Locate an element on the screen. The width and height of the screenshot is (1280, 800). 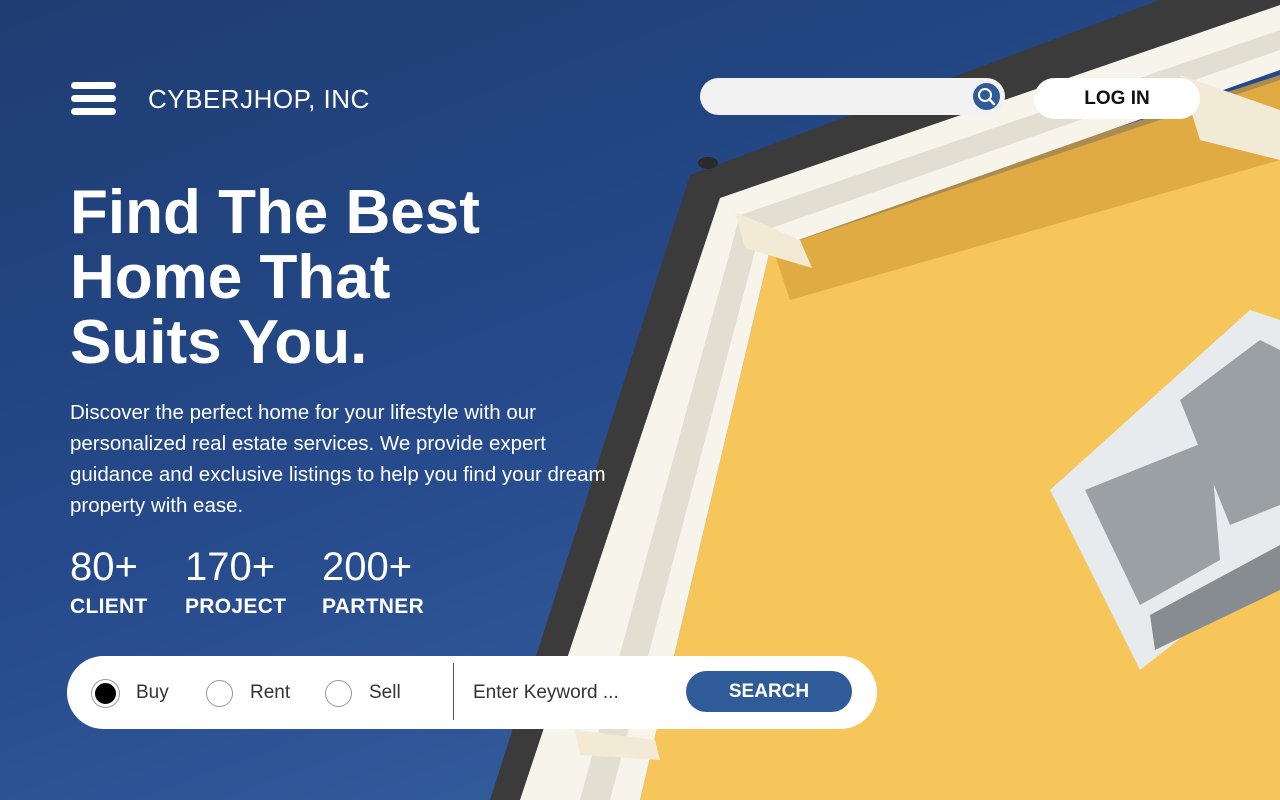
property-search-bar: Buy Rent Sell SEARCH is located at coordinates (472, 692).